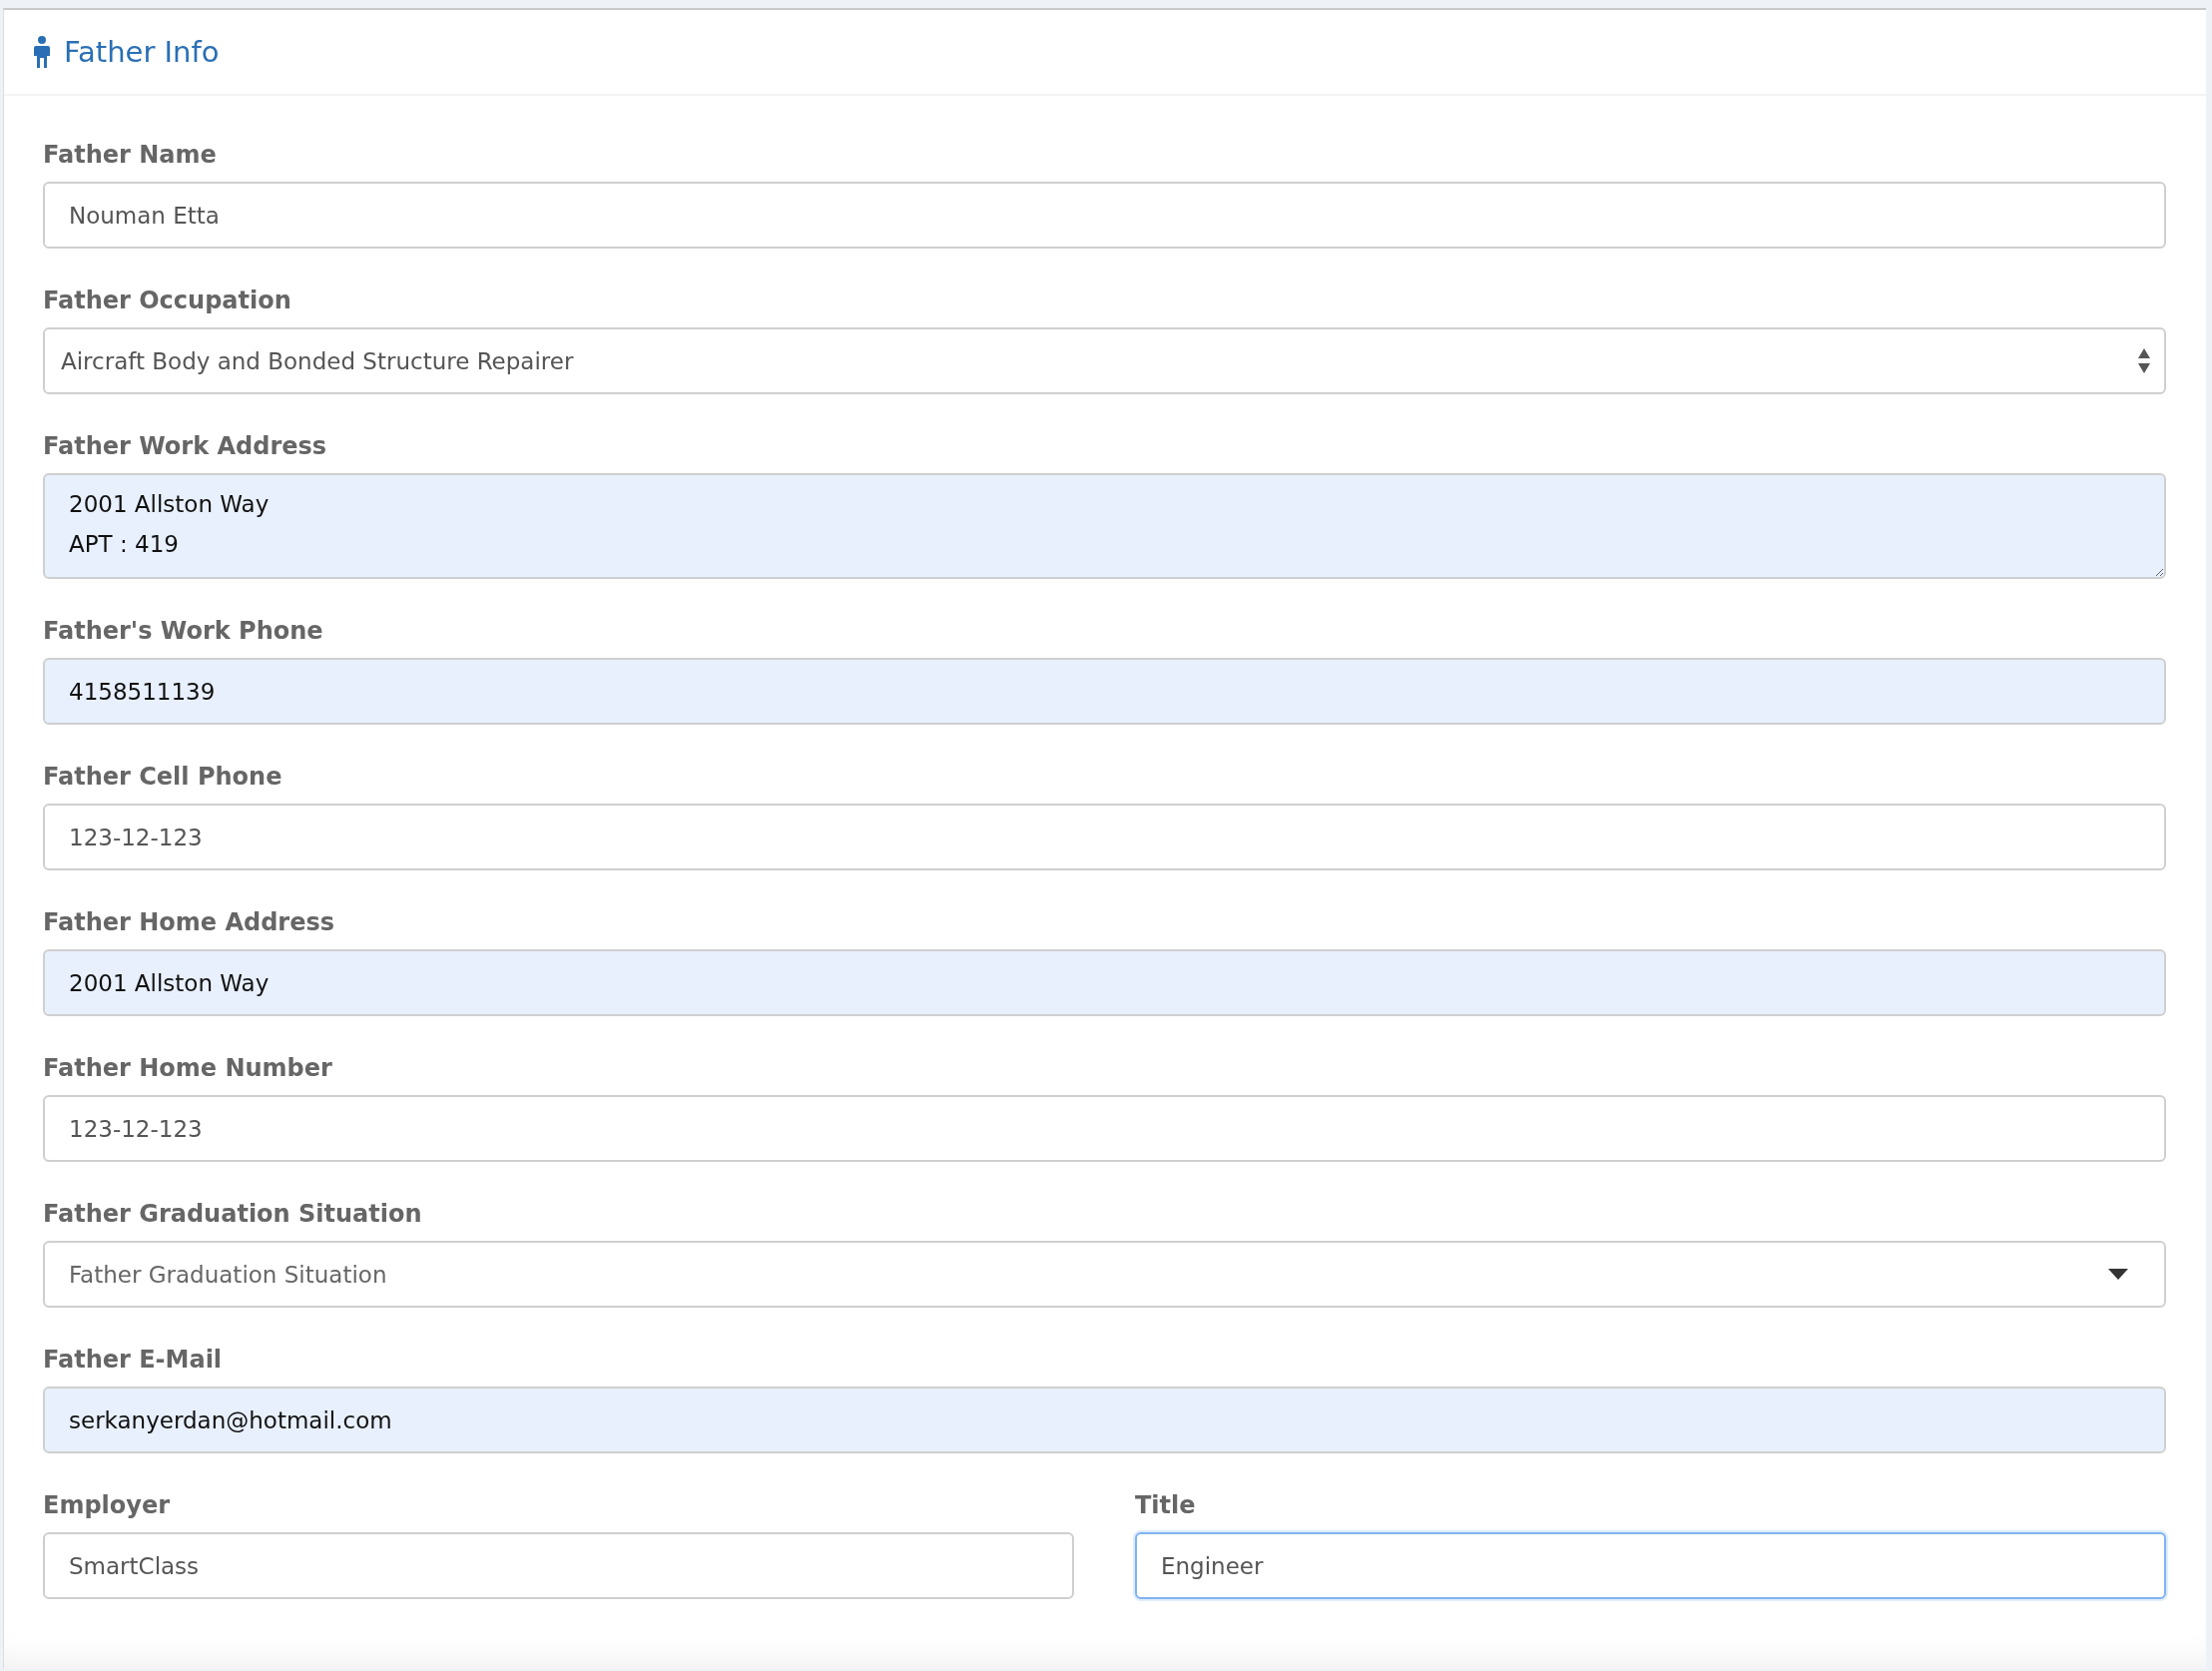 The width and height of the screenshot is (2212, 1671). I want to click on field-label: Father Cell Phone, so click(163, 777).